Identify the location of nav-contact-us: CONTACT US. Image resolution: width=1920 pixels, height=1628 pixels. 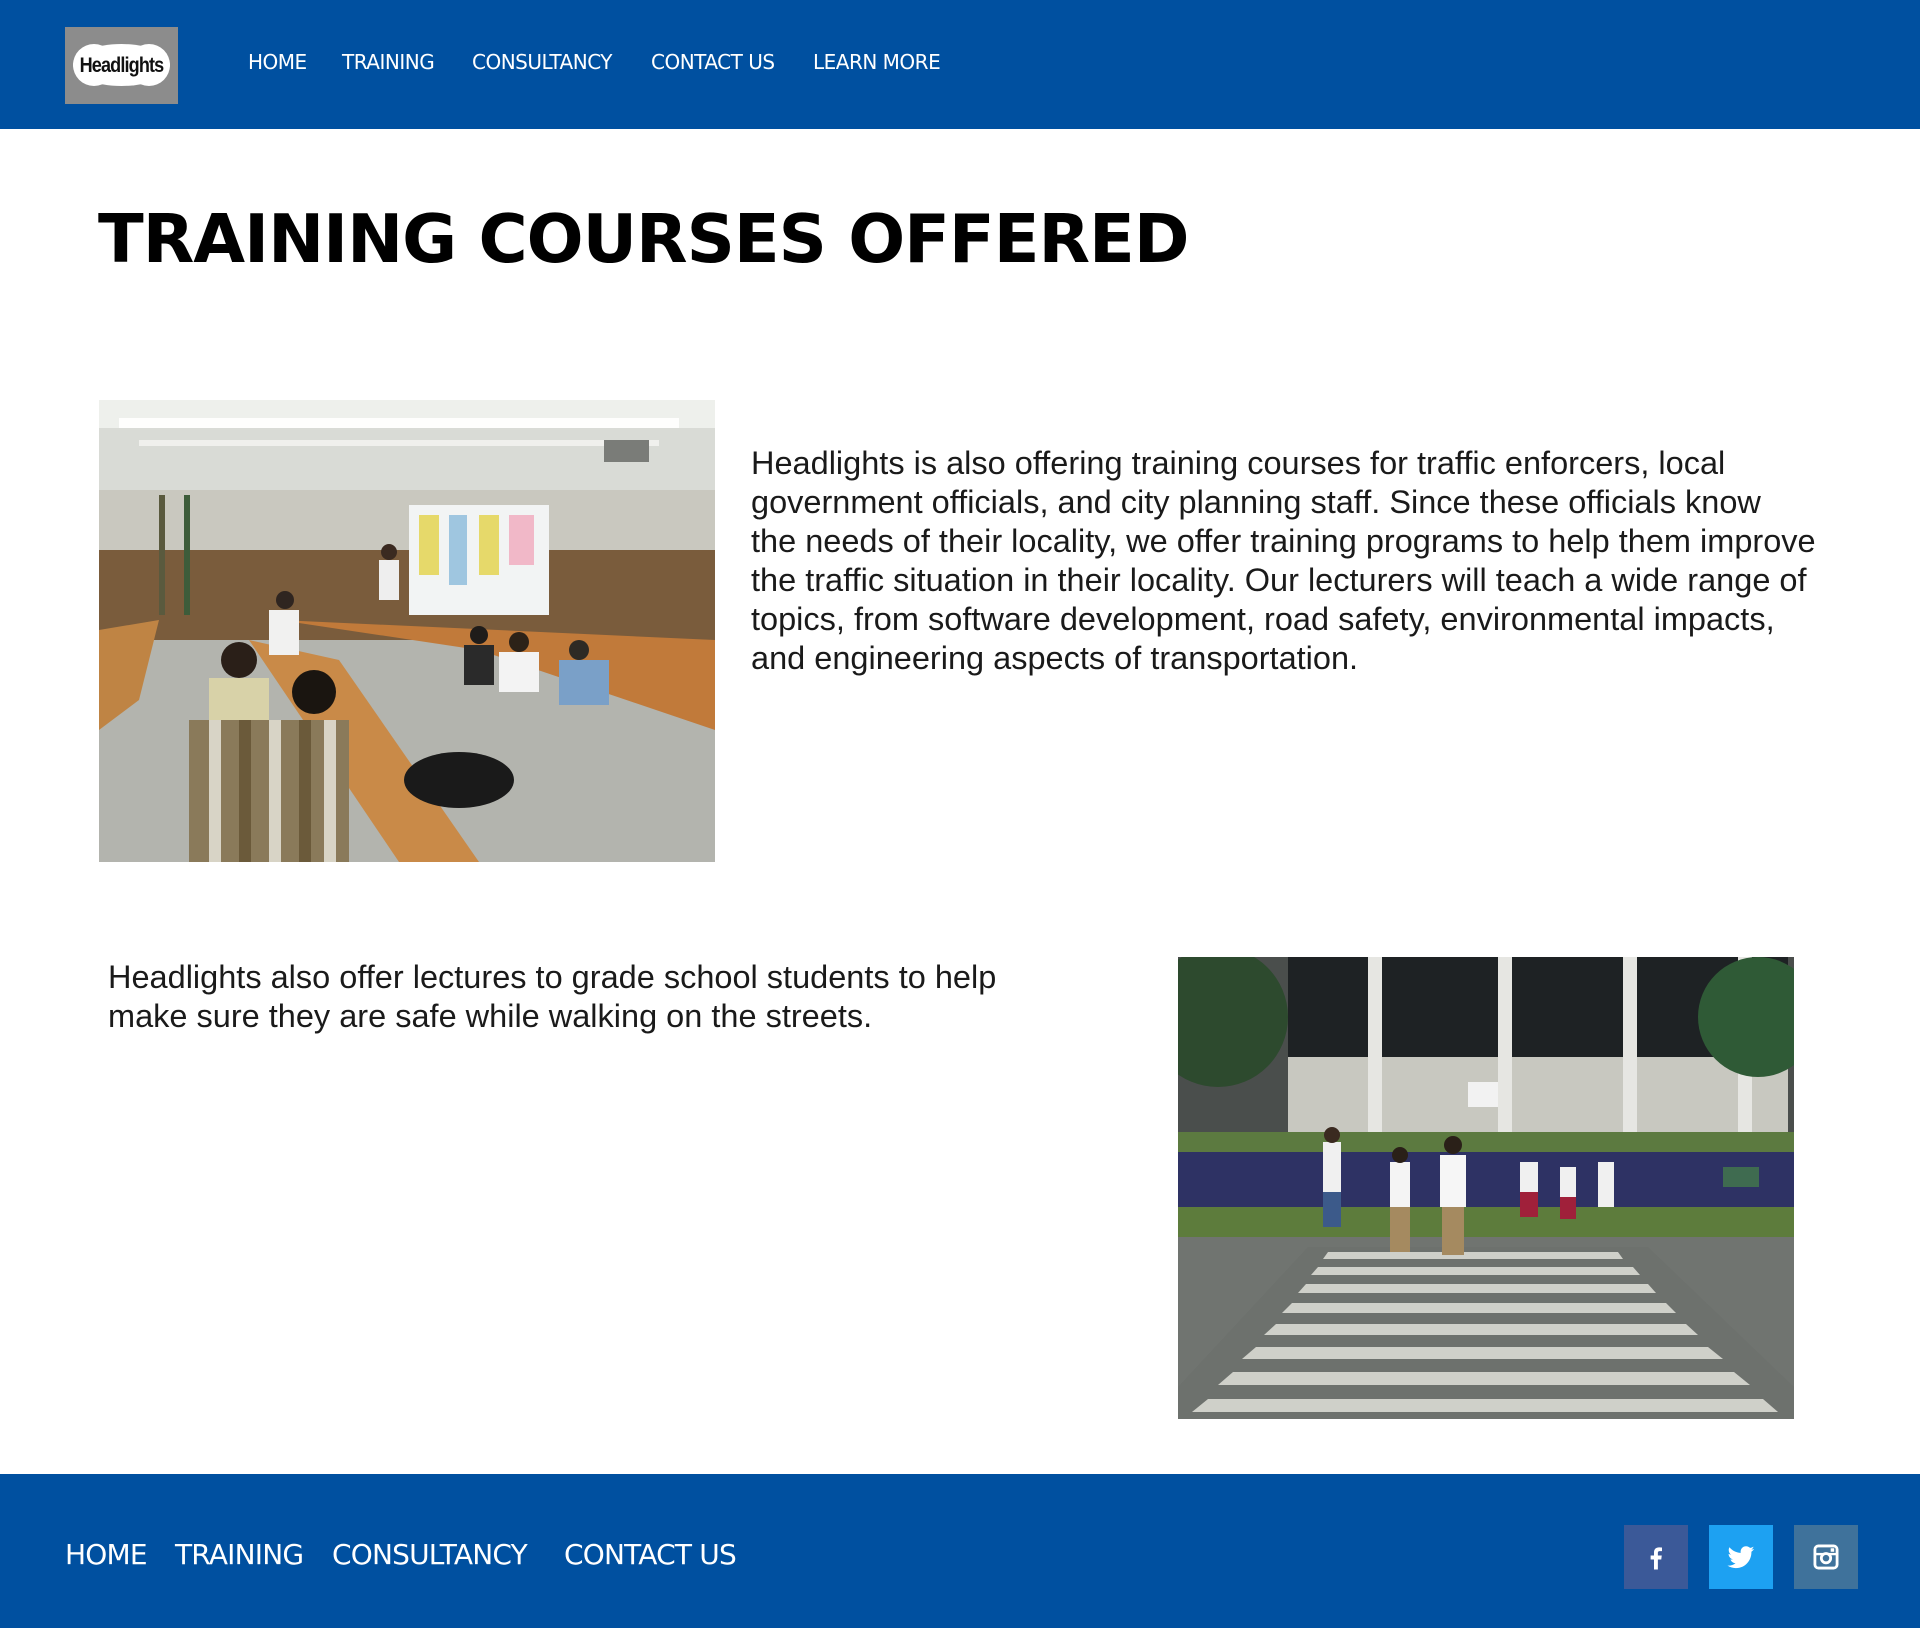
(713, 62).